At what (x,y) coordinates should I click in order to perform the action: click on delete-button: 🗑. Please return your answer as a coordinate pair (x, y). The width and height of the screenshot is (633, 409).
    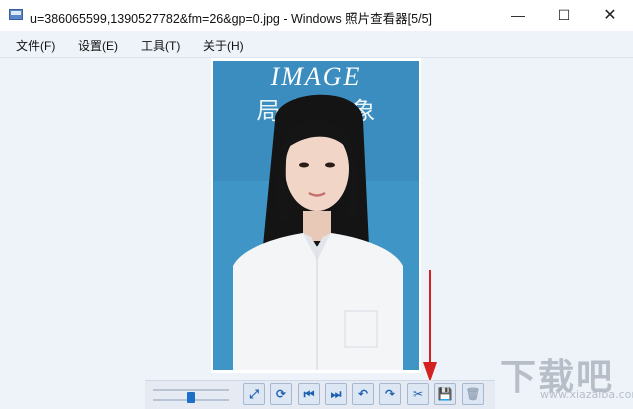
    Looking at the image, I should click on (473, 394).